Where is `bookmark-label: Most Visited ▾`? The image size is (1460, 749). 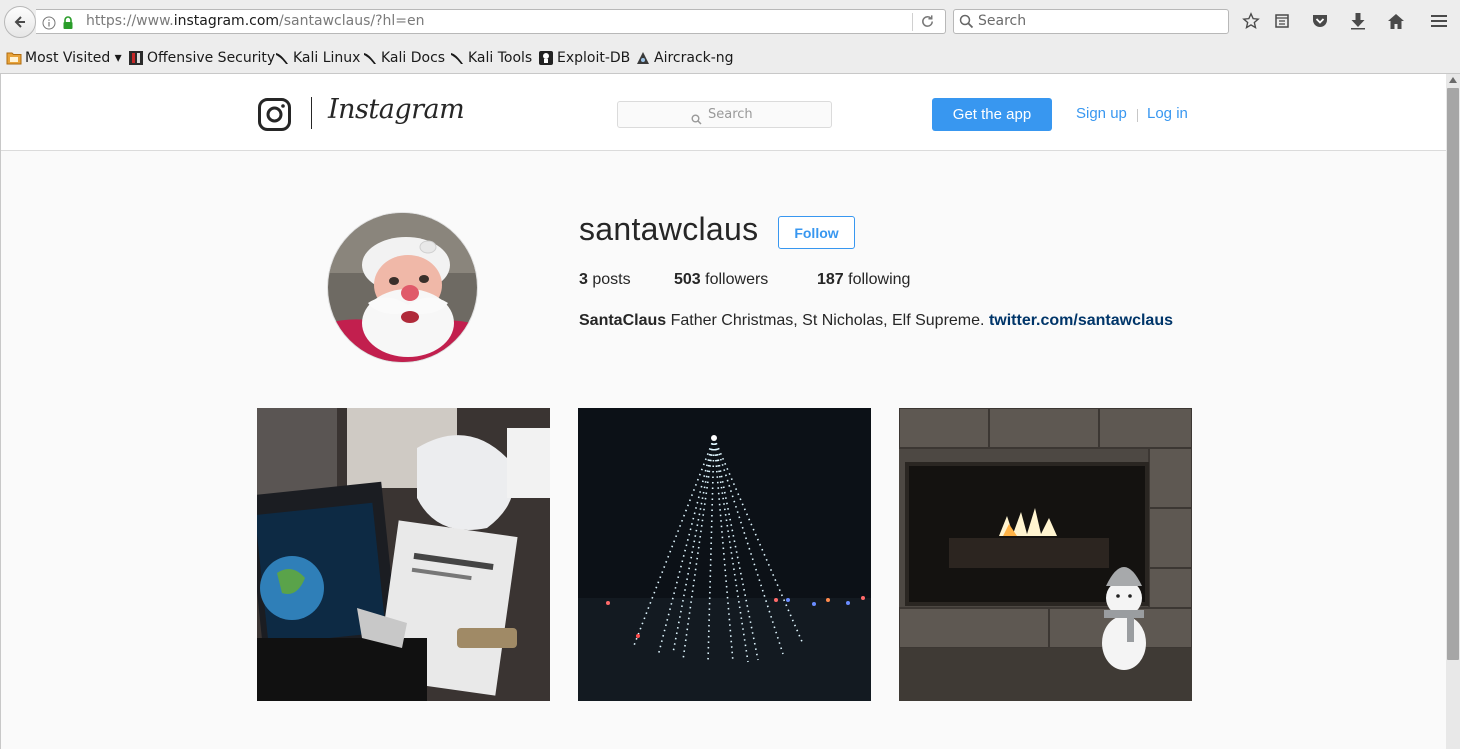 bookmark-label: Most Visited ▾ is located at coordinates (73, 58).